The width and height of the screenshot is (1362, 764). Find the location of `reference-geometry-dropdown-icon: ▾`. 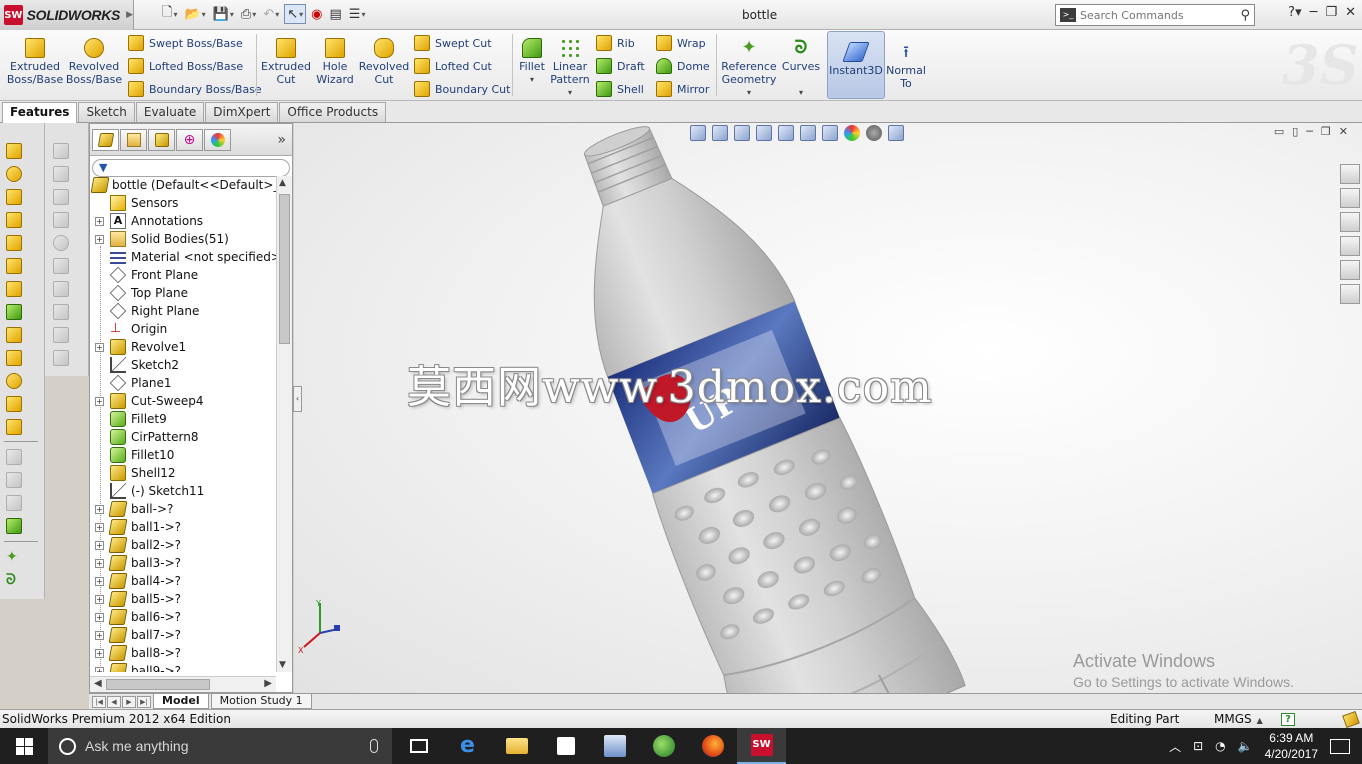

reference-geometry-dropdown-icon: ▾ is located at coordinates (749, 92).